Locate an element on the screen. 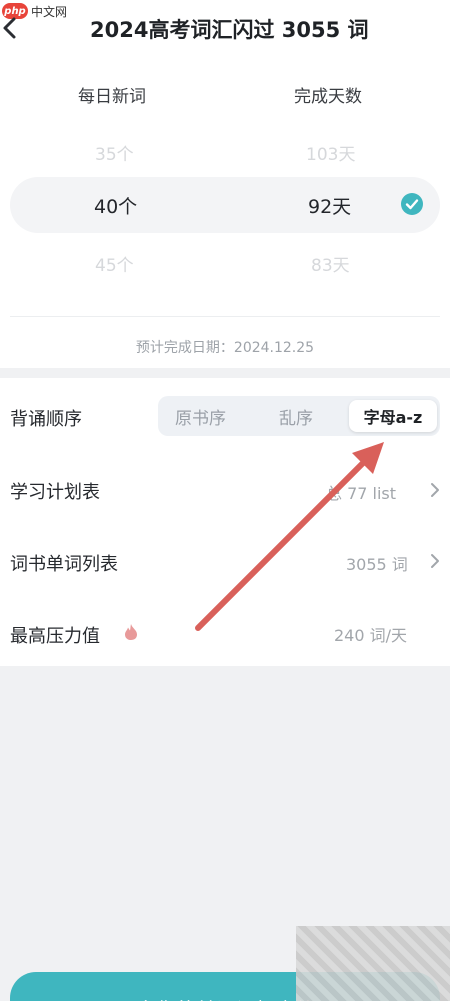  order-option-shuffle: 乱序 is located at coordinates (296, 416).